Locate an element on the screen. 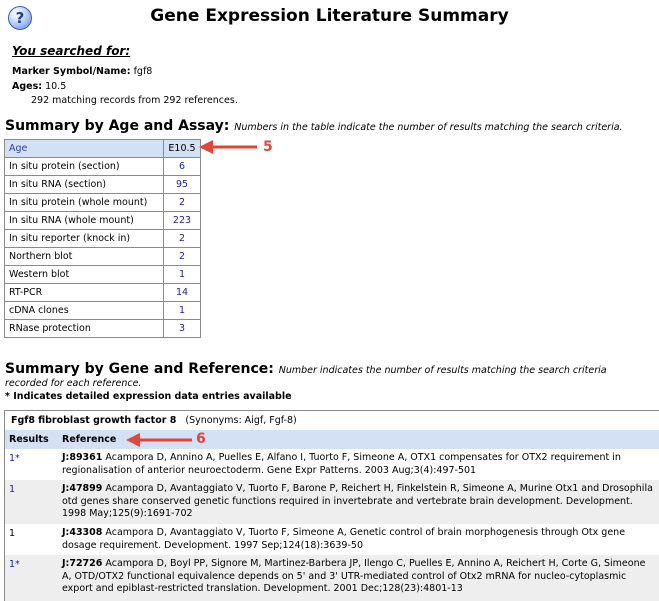  table-row: RNase protection 3 is located at coordinates (102, 328).